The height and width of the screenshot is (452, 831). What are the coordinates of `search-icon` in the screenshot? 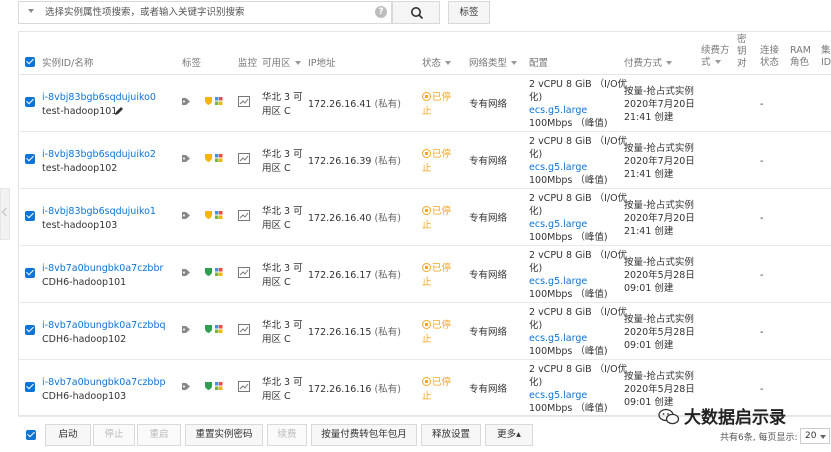 It's located at (417, 13).